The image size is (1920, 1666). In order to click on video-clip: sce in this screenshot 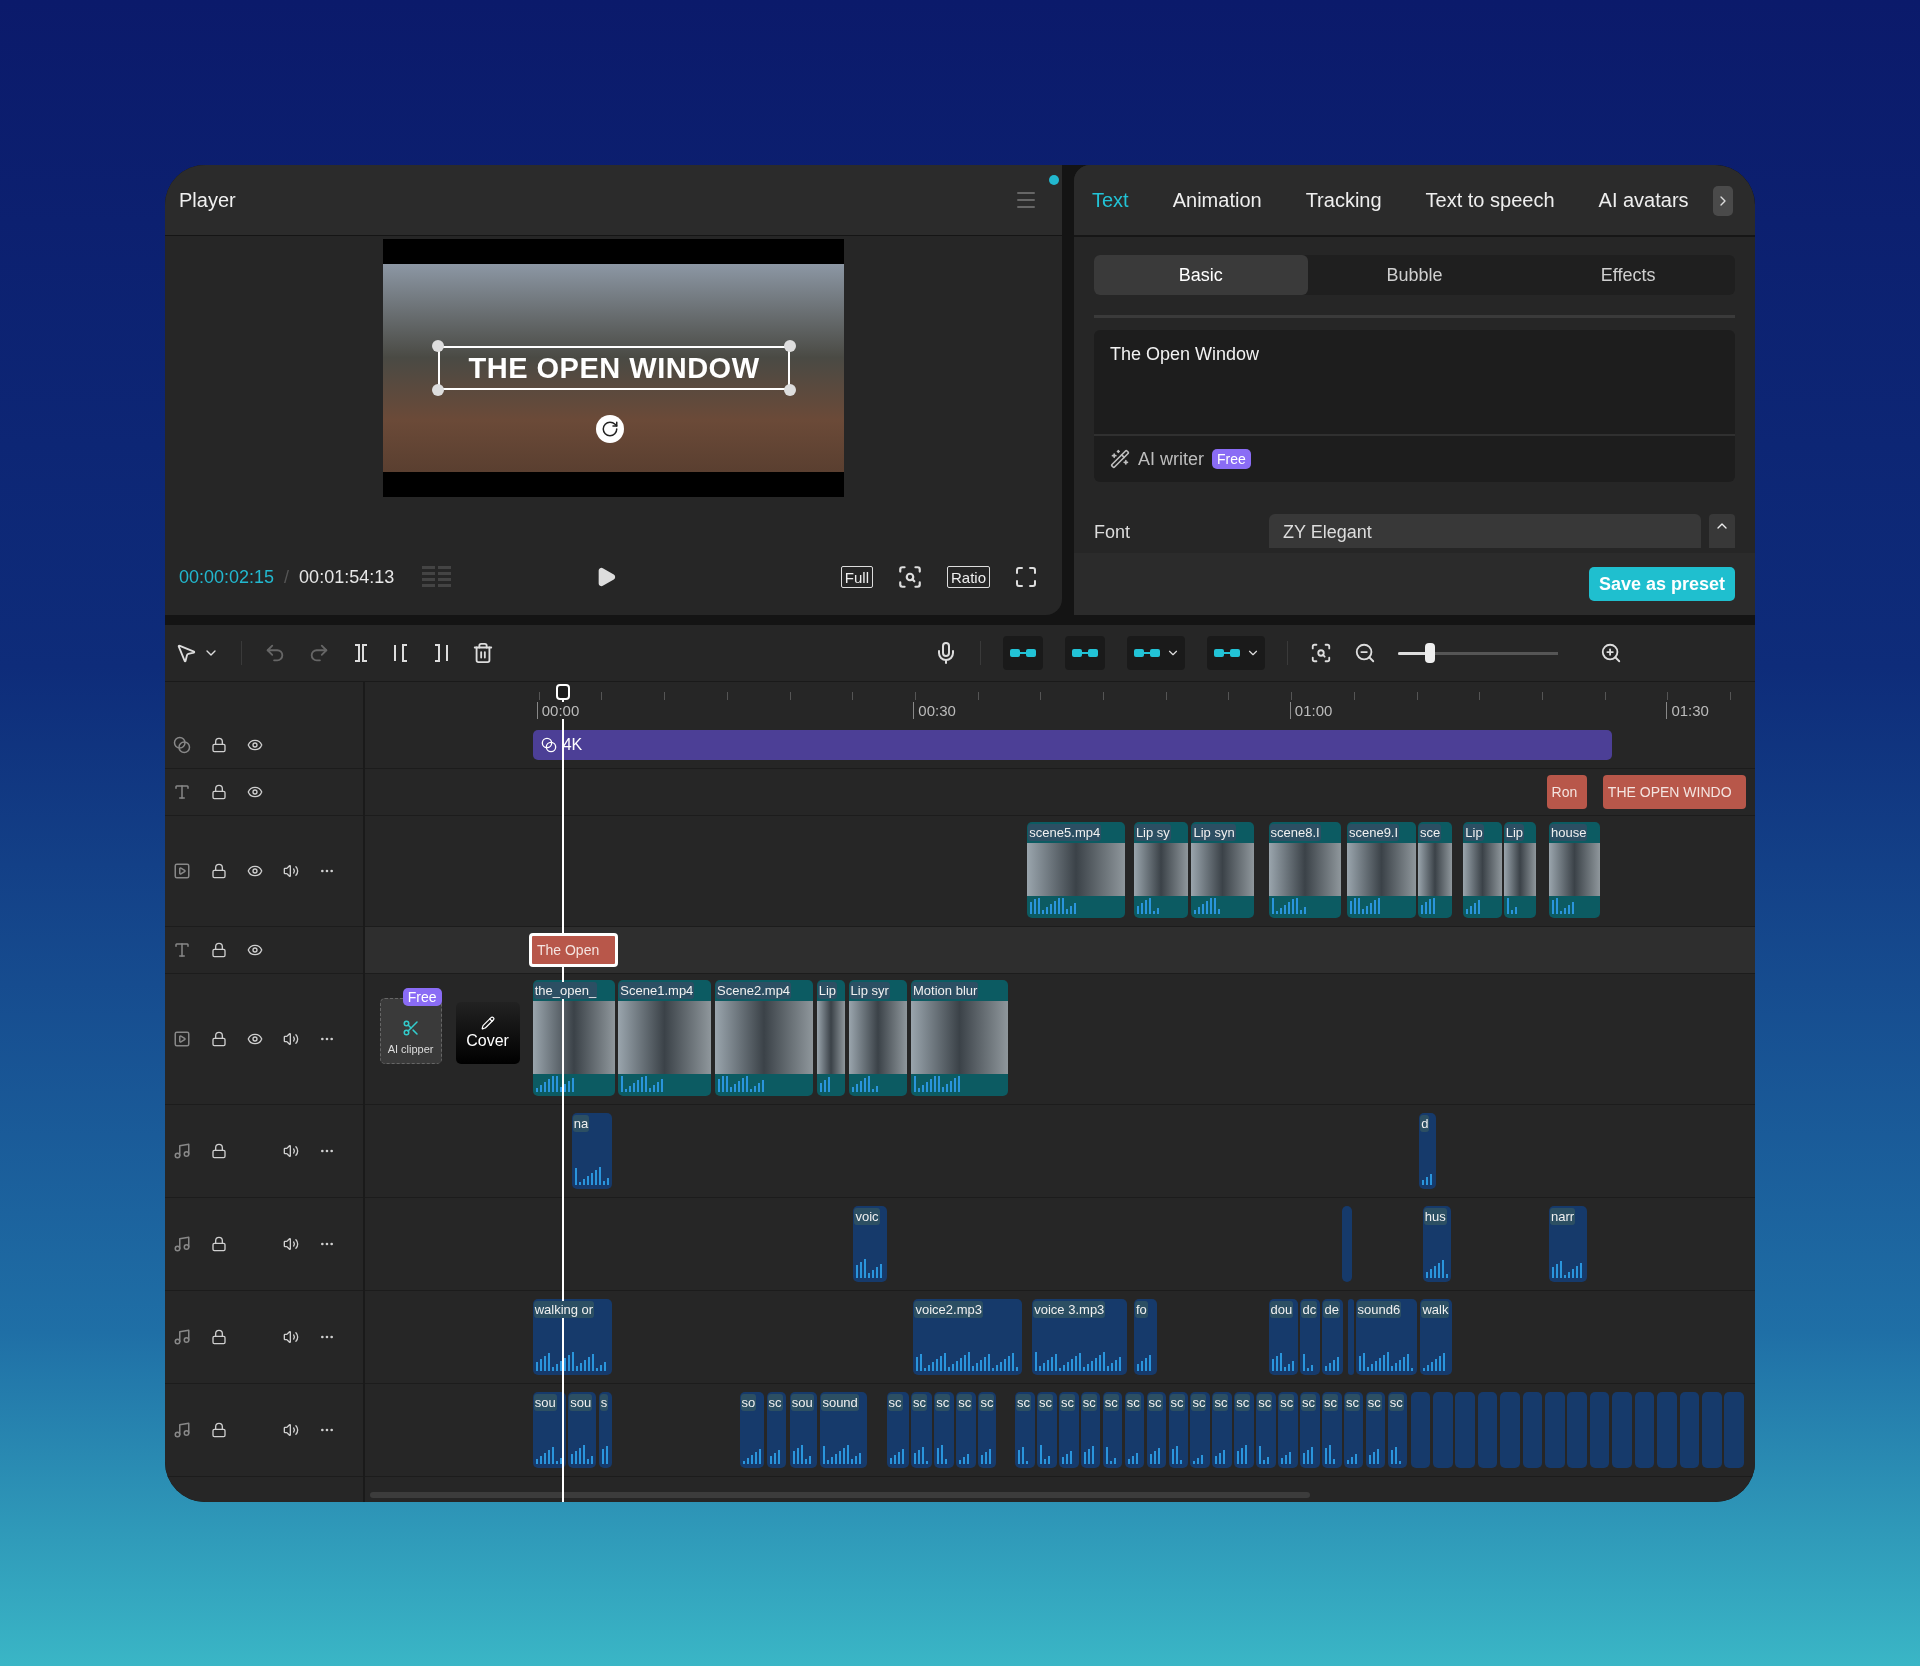, I will do `click(1435, 870)`.